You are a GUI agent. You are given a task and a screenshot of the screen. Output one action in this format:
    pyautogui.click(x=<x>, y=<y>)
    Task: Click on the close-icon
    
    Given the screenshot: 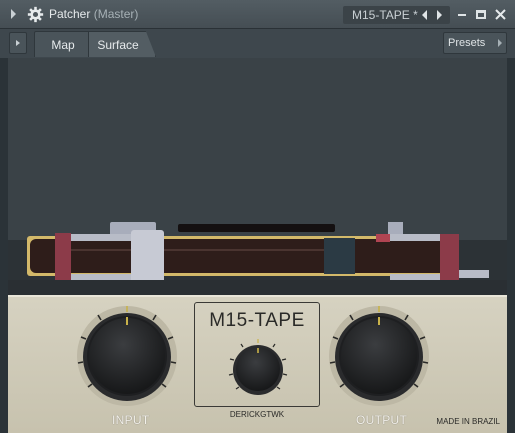 What is the action you would take?
    pyautogui.click(x=500, y=14)
    